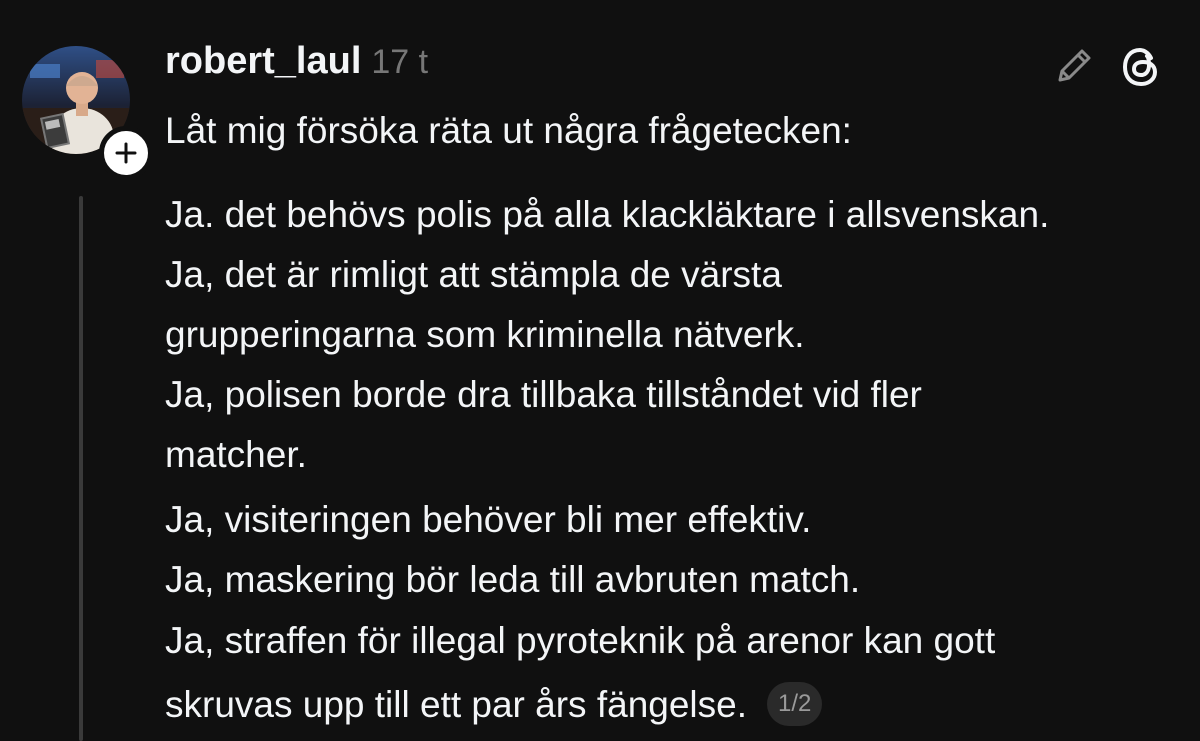  I want to click on plus-icon, so click(126, 153).